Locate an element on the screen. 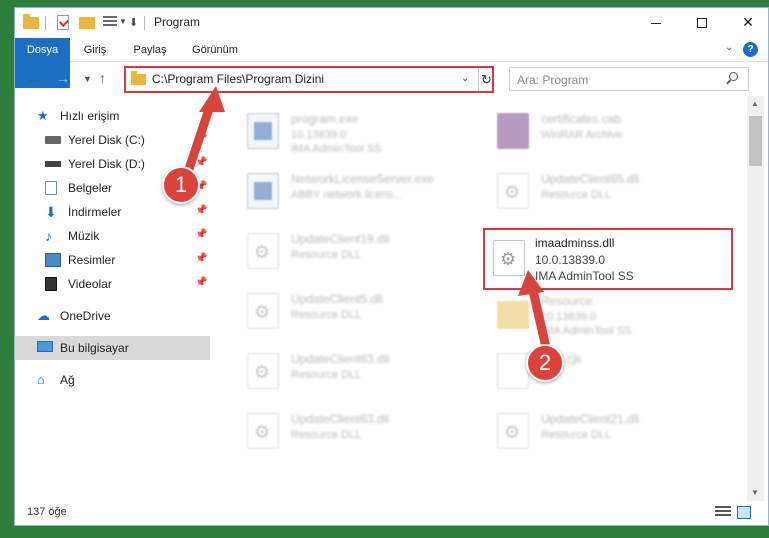 The width and height of the screenshot is (769, 538). recent-locations-icon: ▼ is located at coordinates (87, 79).